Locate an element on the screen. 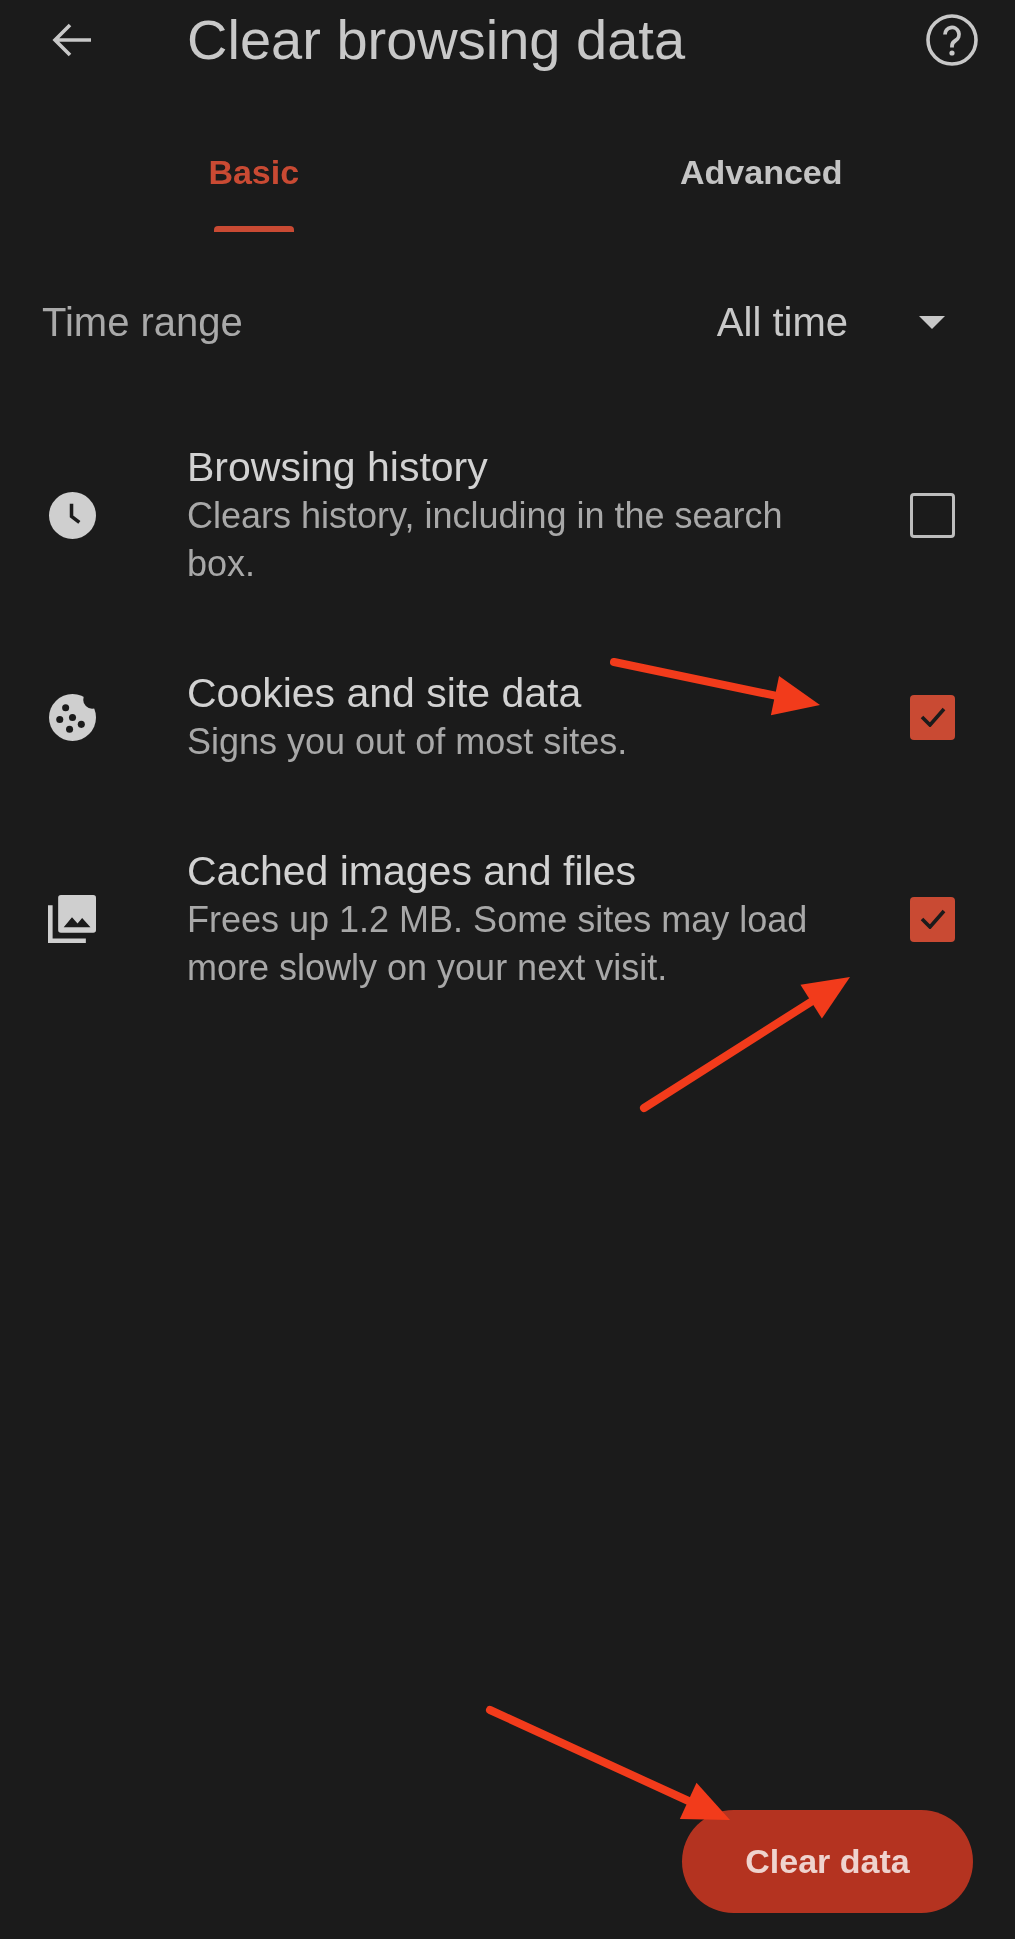 The height and width of the screenshot is (1939, 1015). clock-icon is located at coordinates (72, 515).